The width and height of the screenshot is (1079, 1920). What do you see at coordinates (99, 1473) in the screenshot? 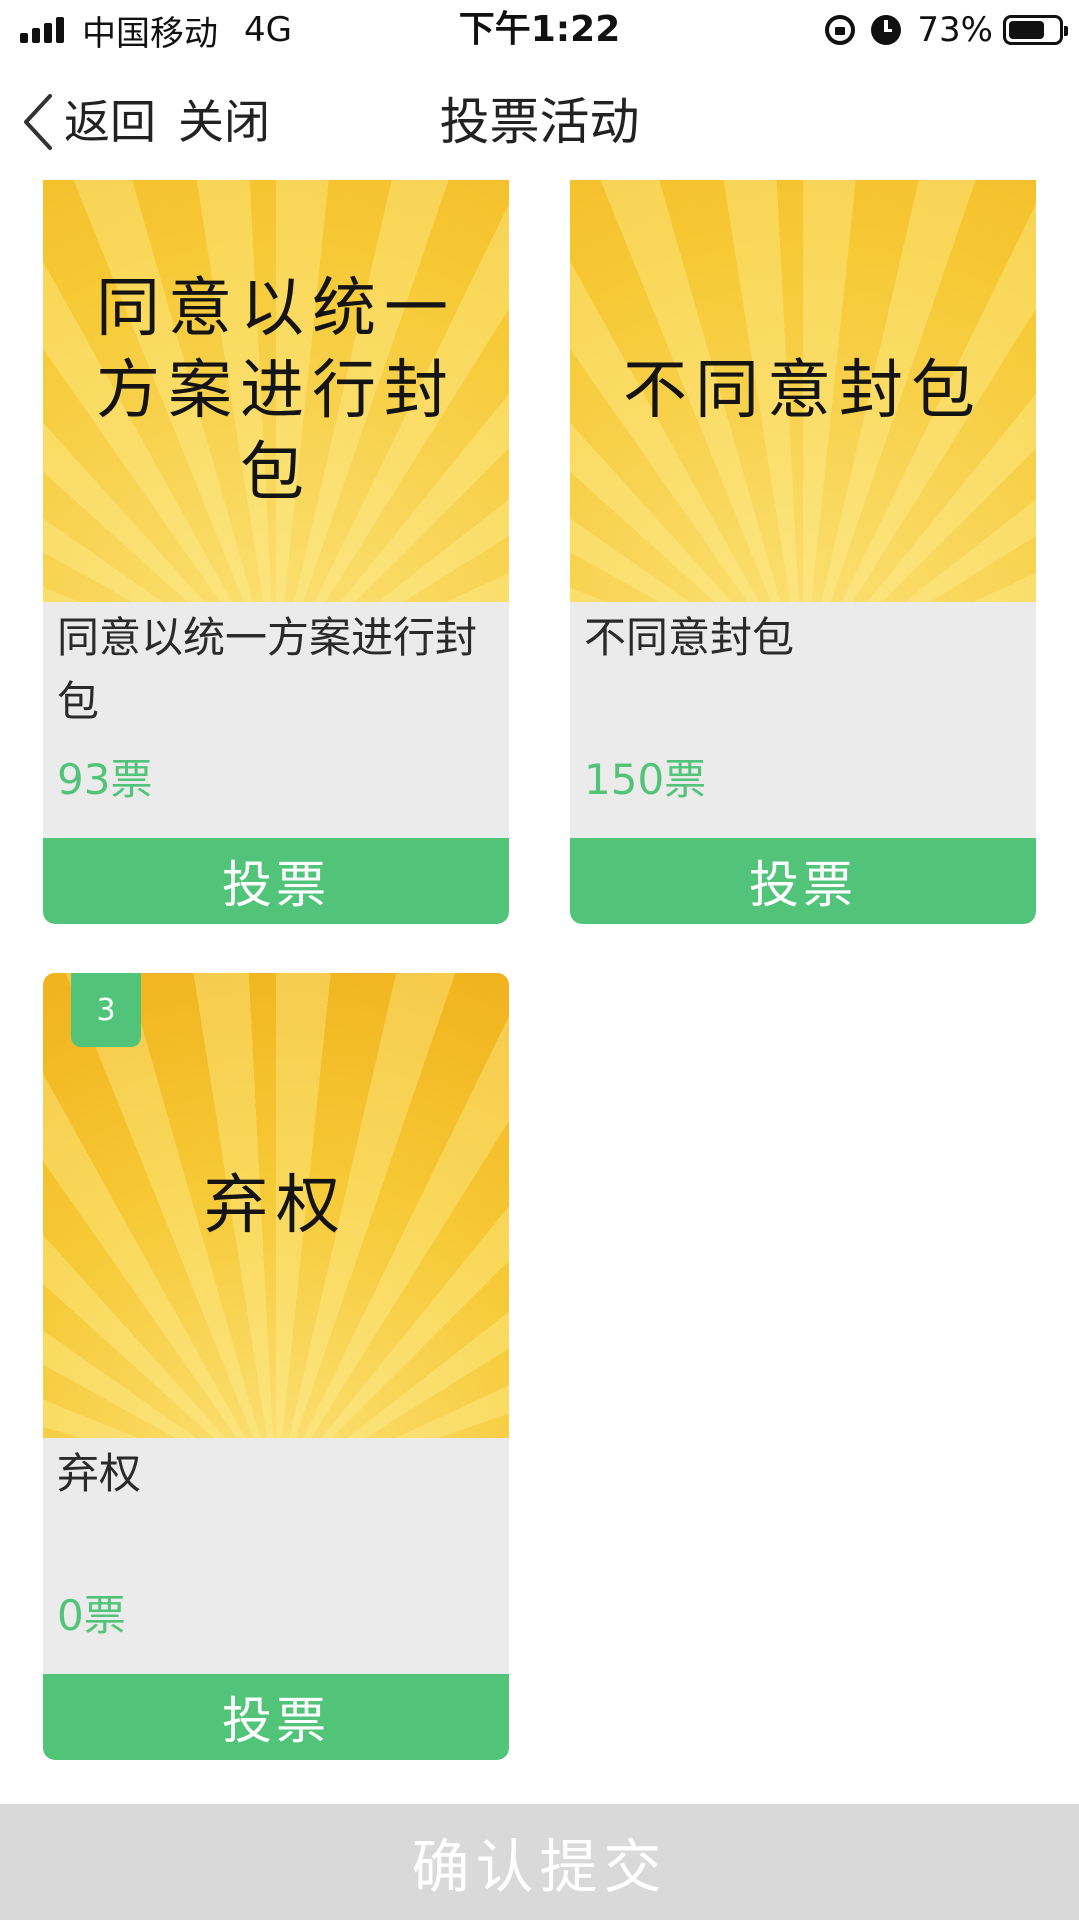
I see `candidate-name: 弃权` at bounding box center [99, 1473].